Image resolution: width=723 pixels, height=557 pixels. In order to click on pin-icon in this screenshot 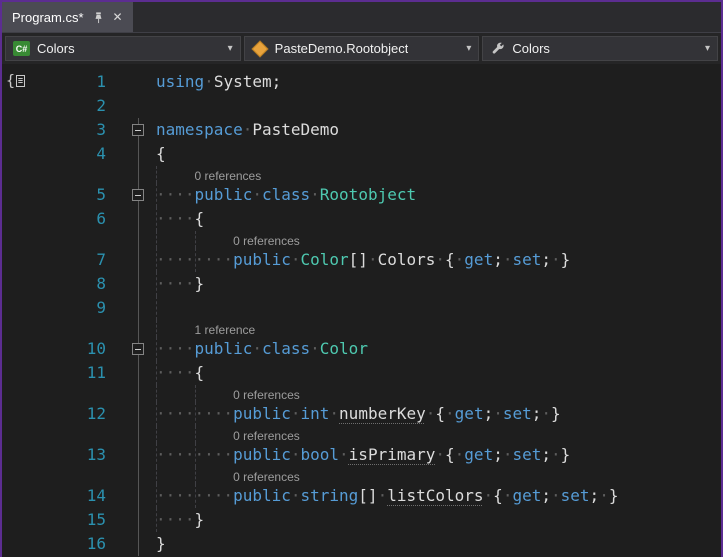, I will do `click(98, 17)`.